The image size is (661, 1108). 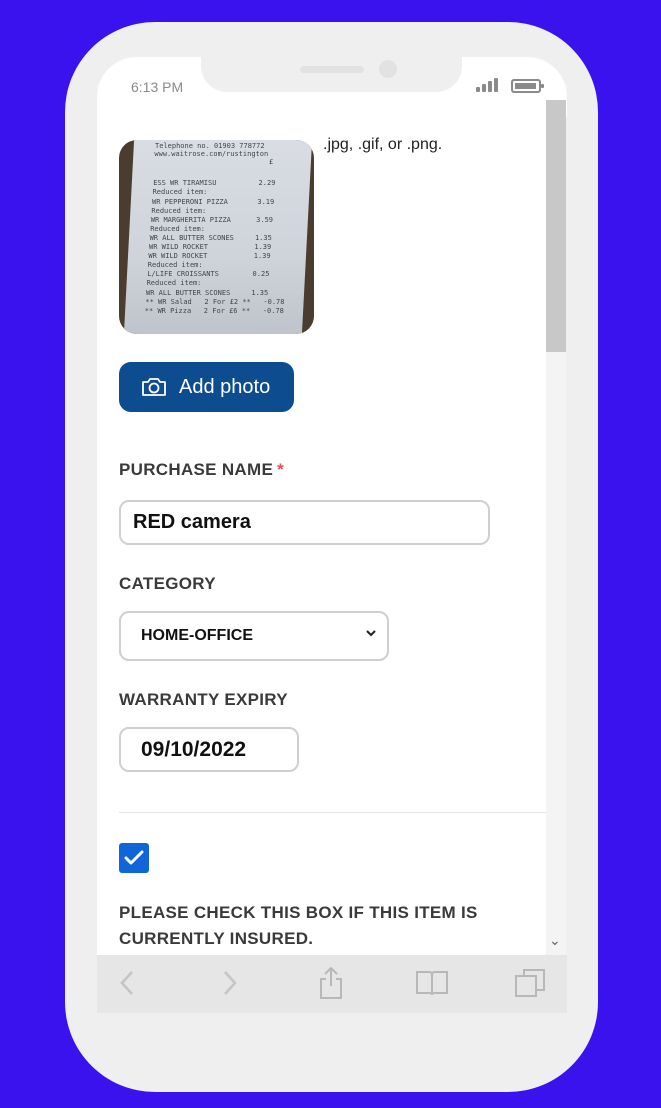 I want to click on add-photo-button: Add photo, so click(x=206, y=387).